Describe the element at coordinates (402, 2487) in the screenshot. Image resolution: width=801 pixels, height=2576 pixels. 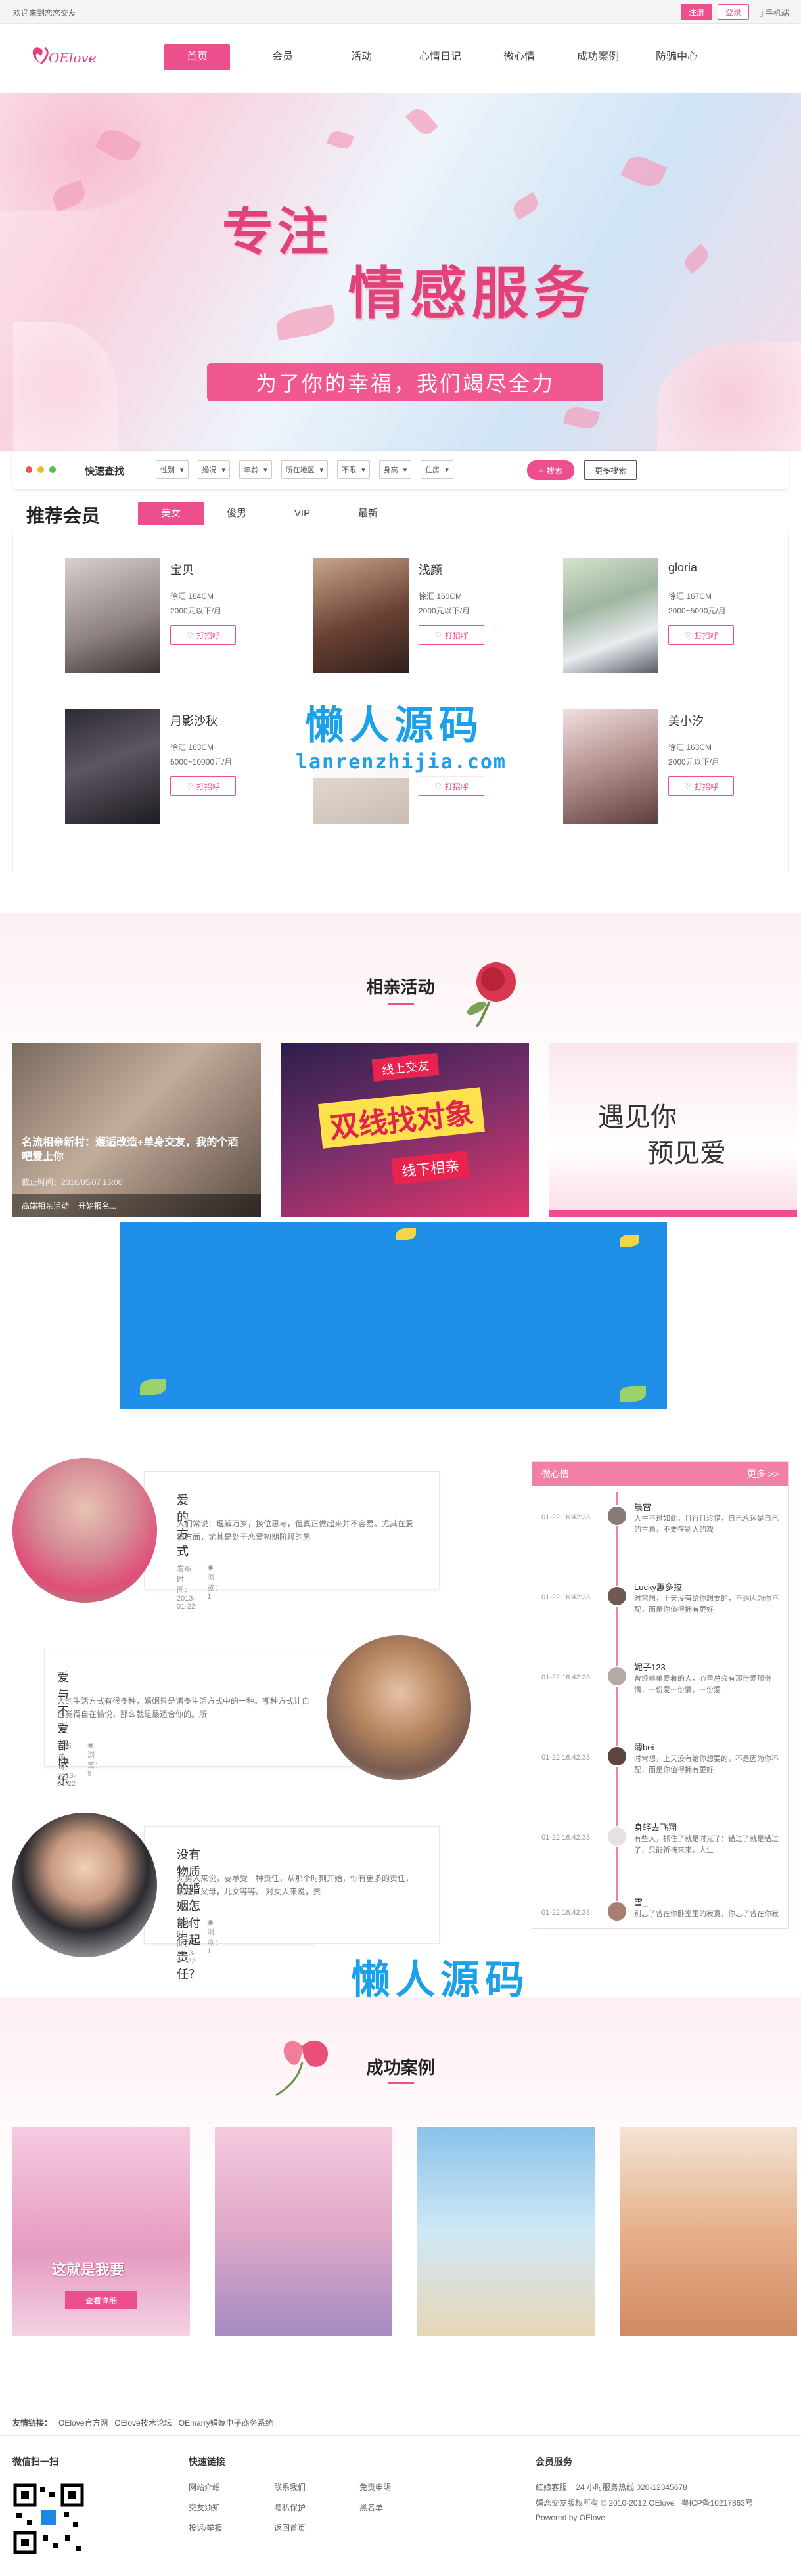
I see `footer-link: 免责申明` at that location.